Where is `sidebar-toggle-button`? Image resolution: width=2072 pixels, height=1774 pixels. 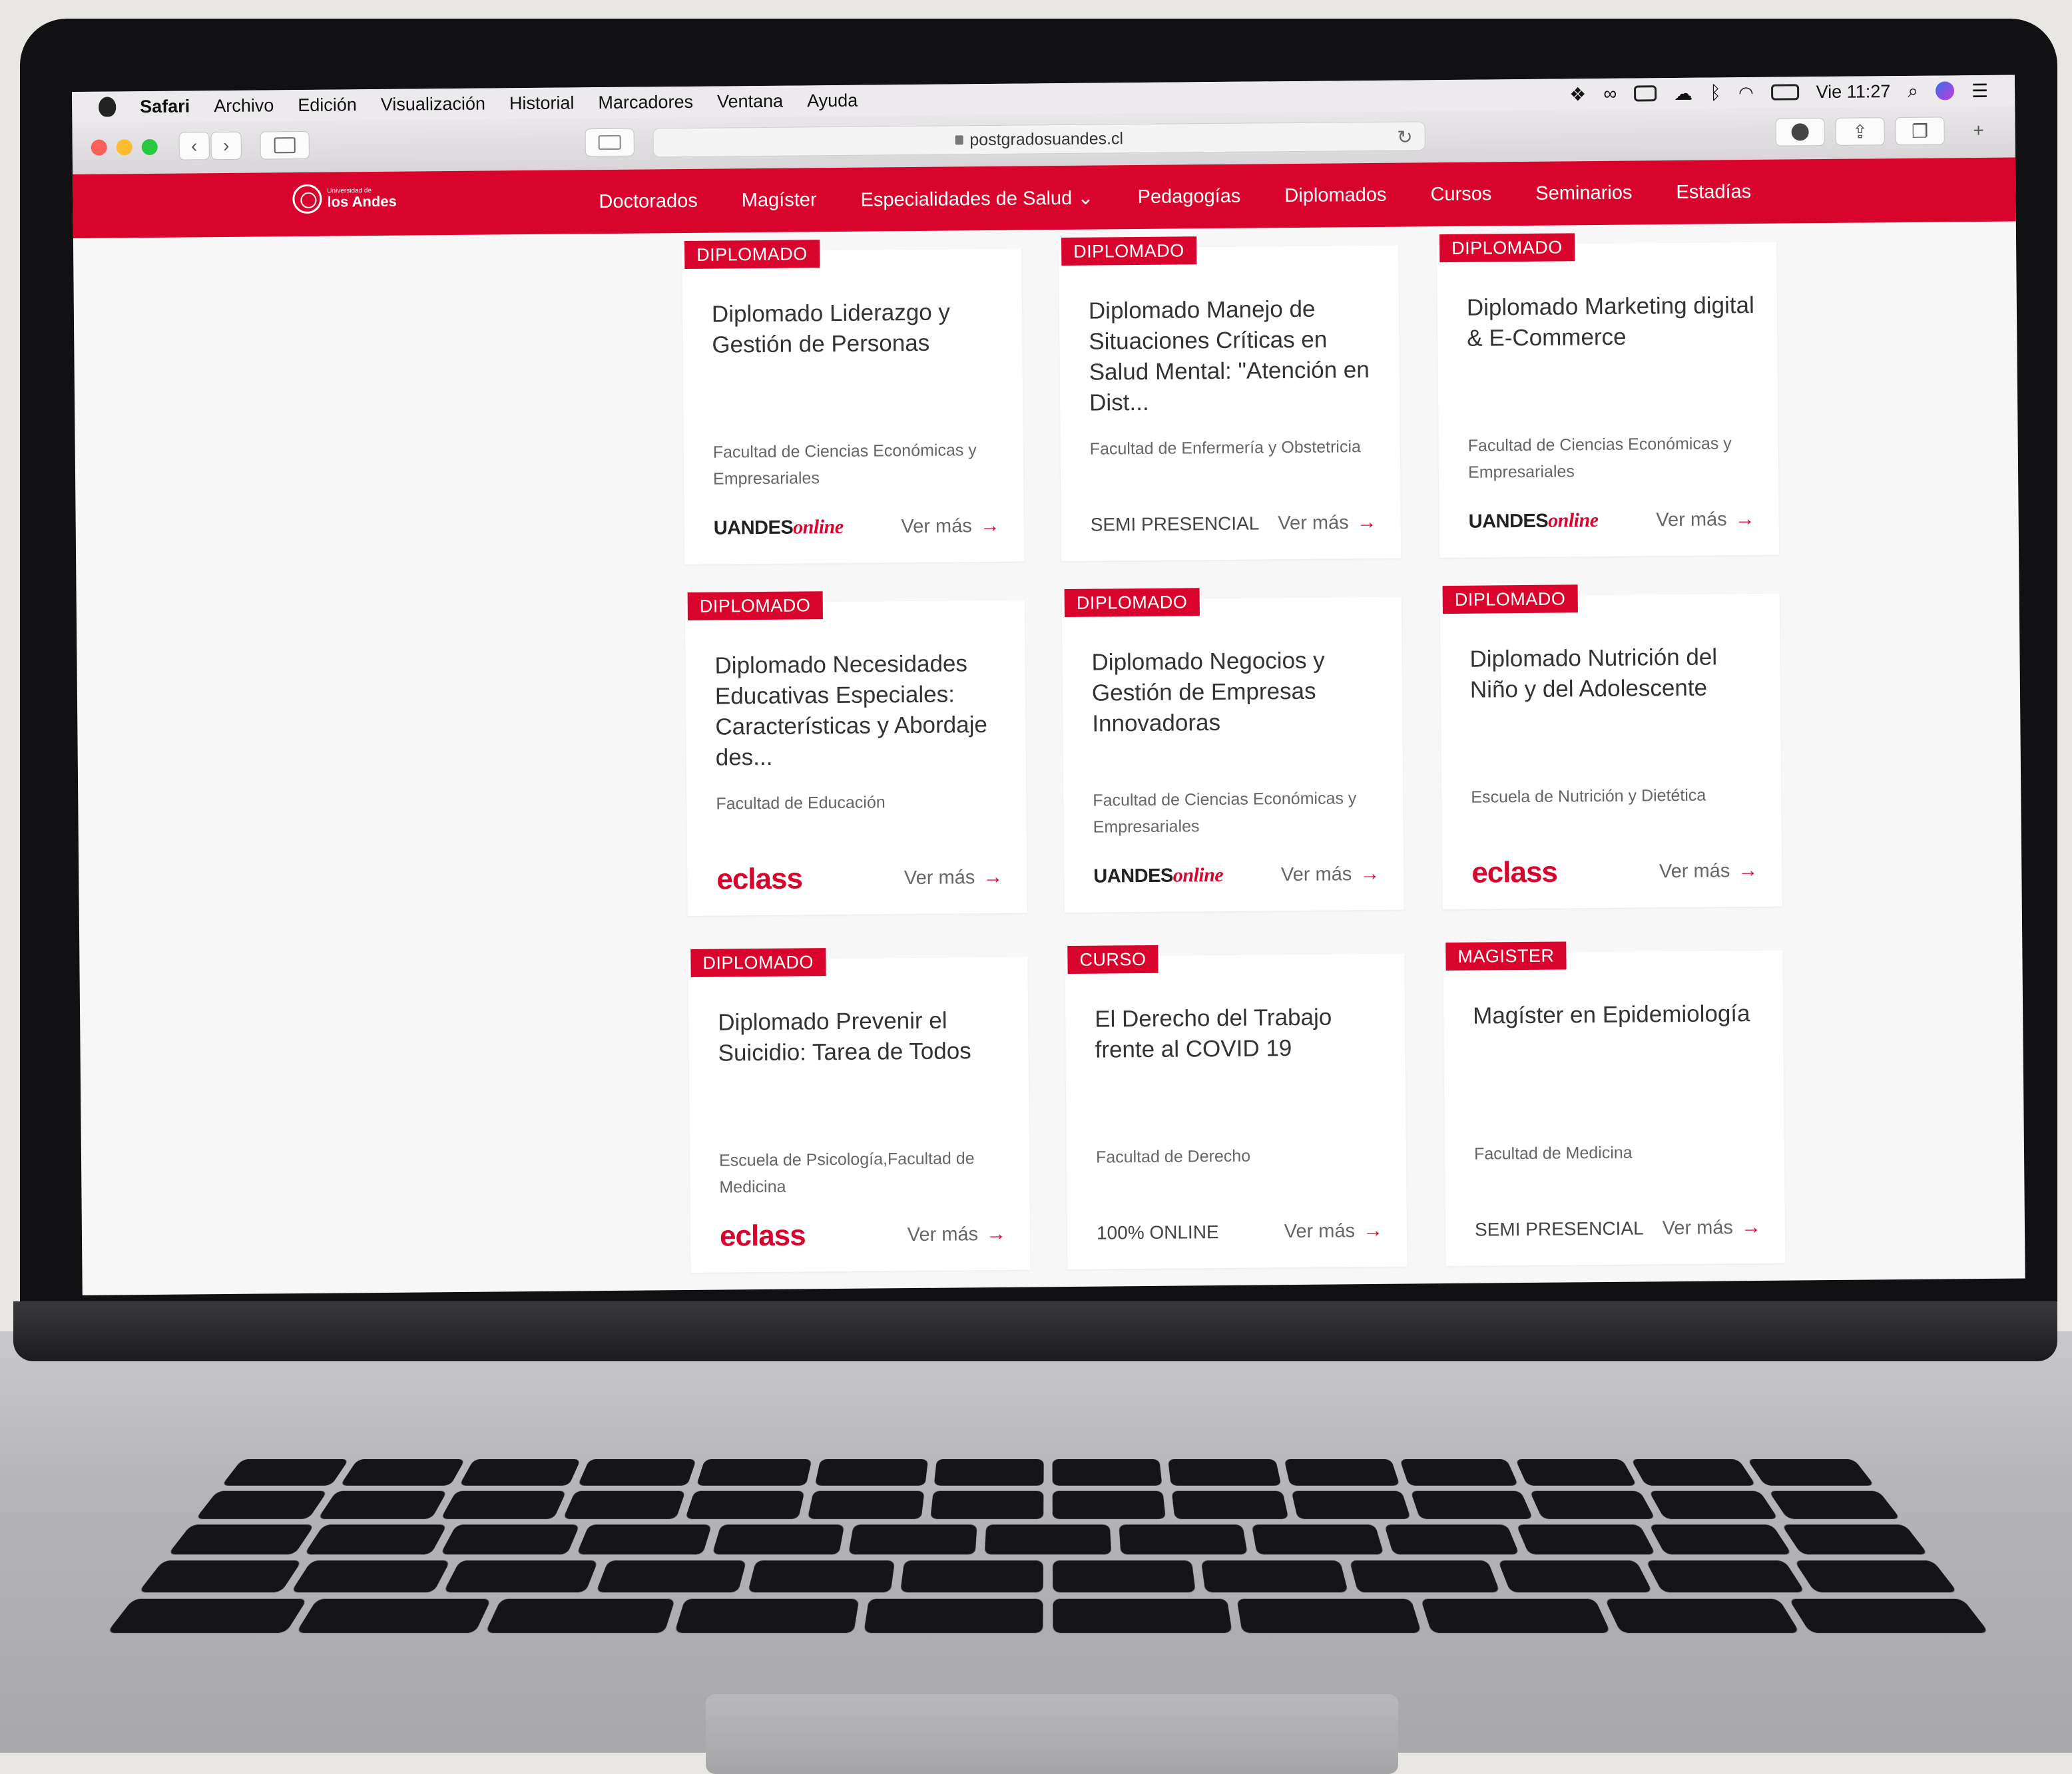 sidebar-toggle-button is located at coordinates (285, 145).